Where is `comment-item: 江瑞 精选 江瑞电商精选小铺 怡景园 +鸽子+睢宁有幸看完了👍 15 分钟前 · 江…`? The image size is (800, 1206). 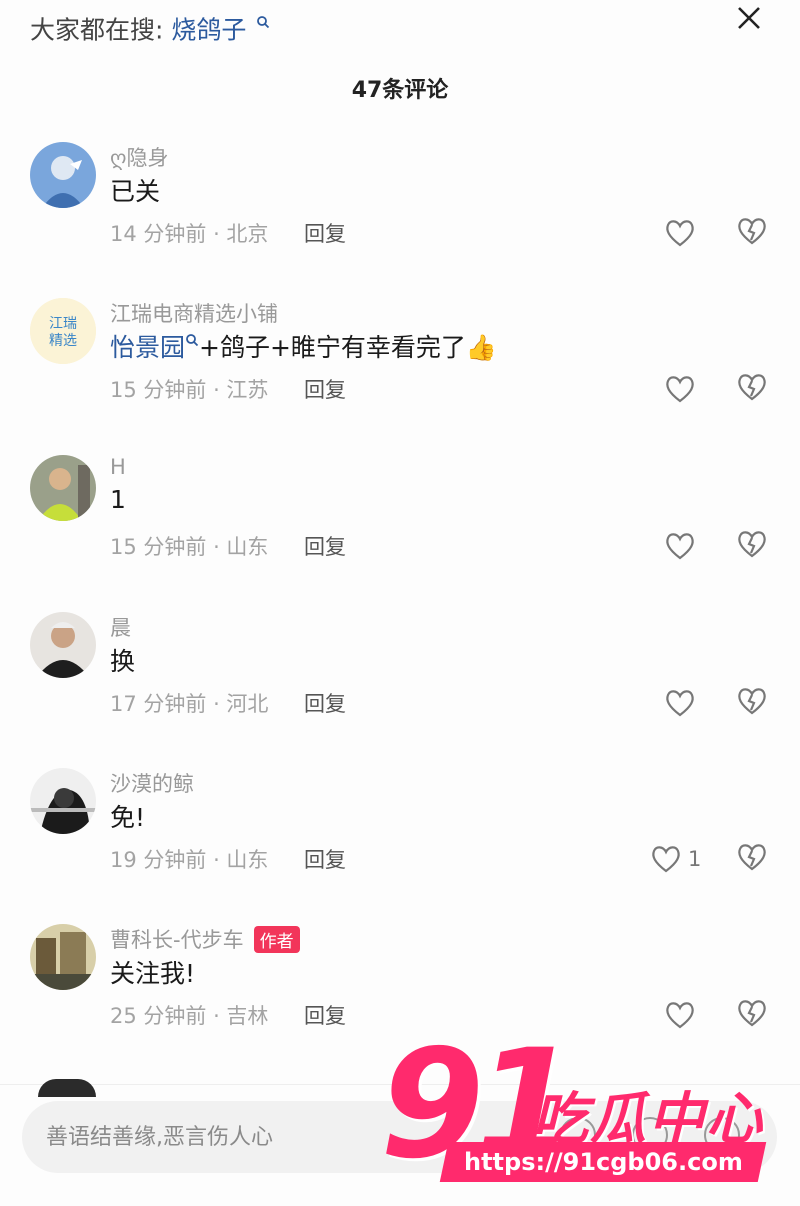
comment-item: 江瑞 精选 江瑞电商精选小铺 怡景园 +鸽子+睢宁有幸看完了👍 15 分钟前 · 江… is located at coordinates (400, 373).